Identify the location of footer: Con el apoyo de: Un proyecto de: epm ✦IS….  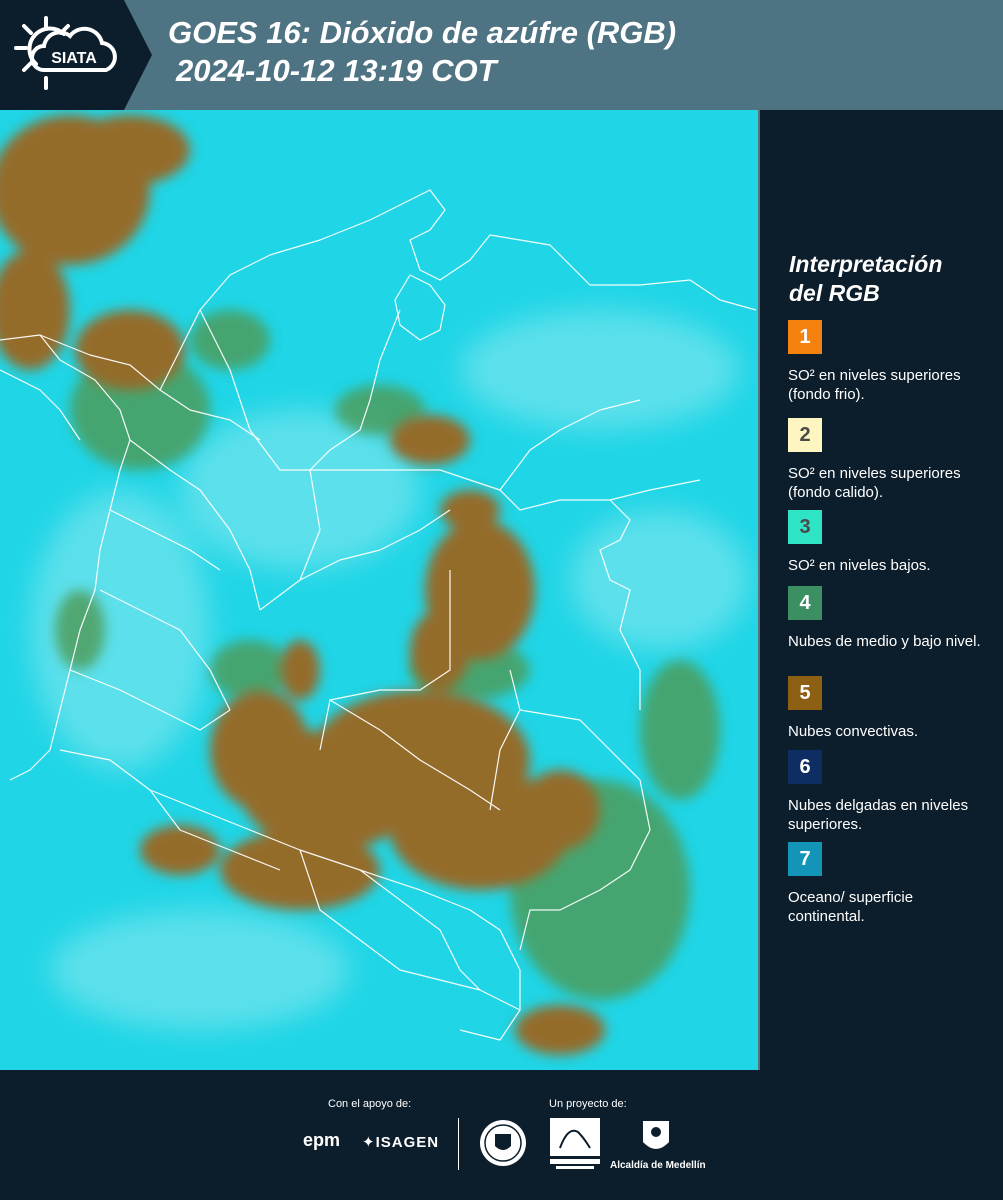
(501, 1135).